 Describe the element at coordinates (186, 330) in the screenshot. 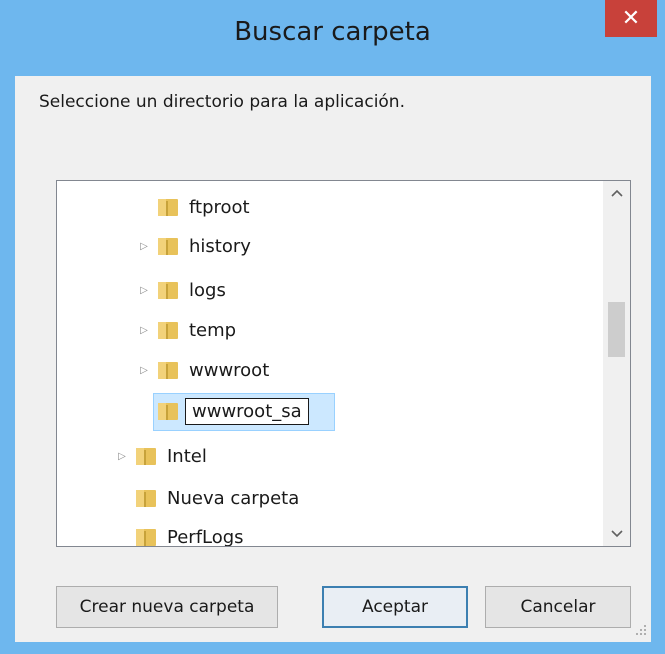

I see `tree-item-temp: ▷ temp` at that location.